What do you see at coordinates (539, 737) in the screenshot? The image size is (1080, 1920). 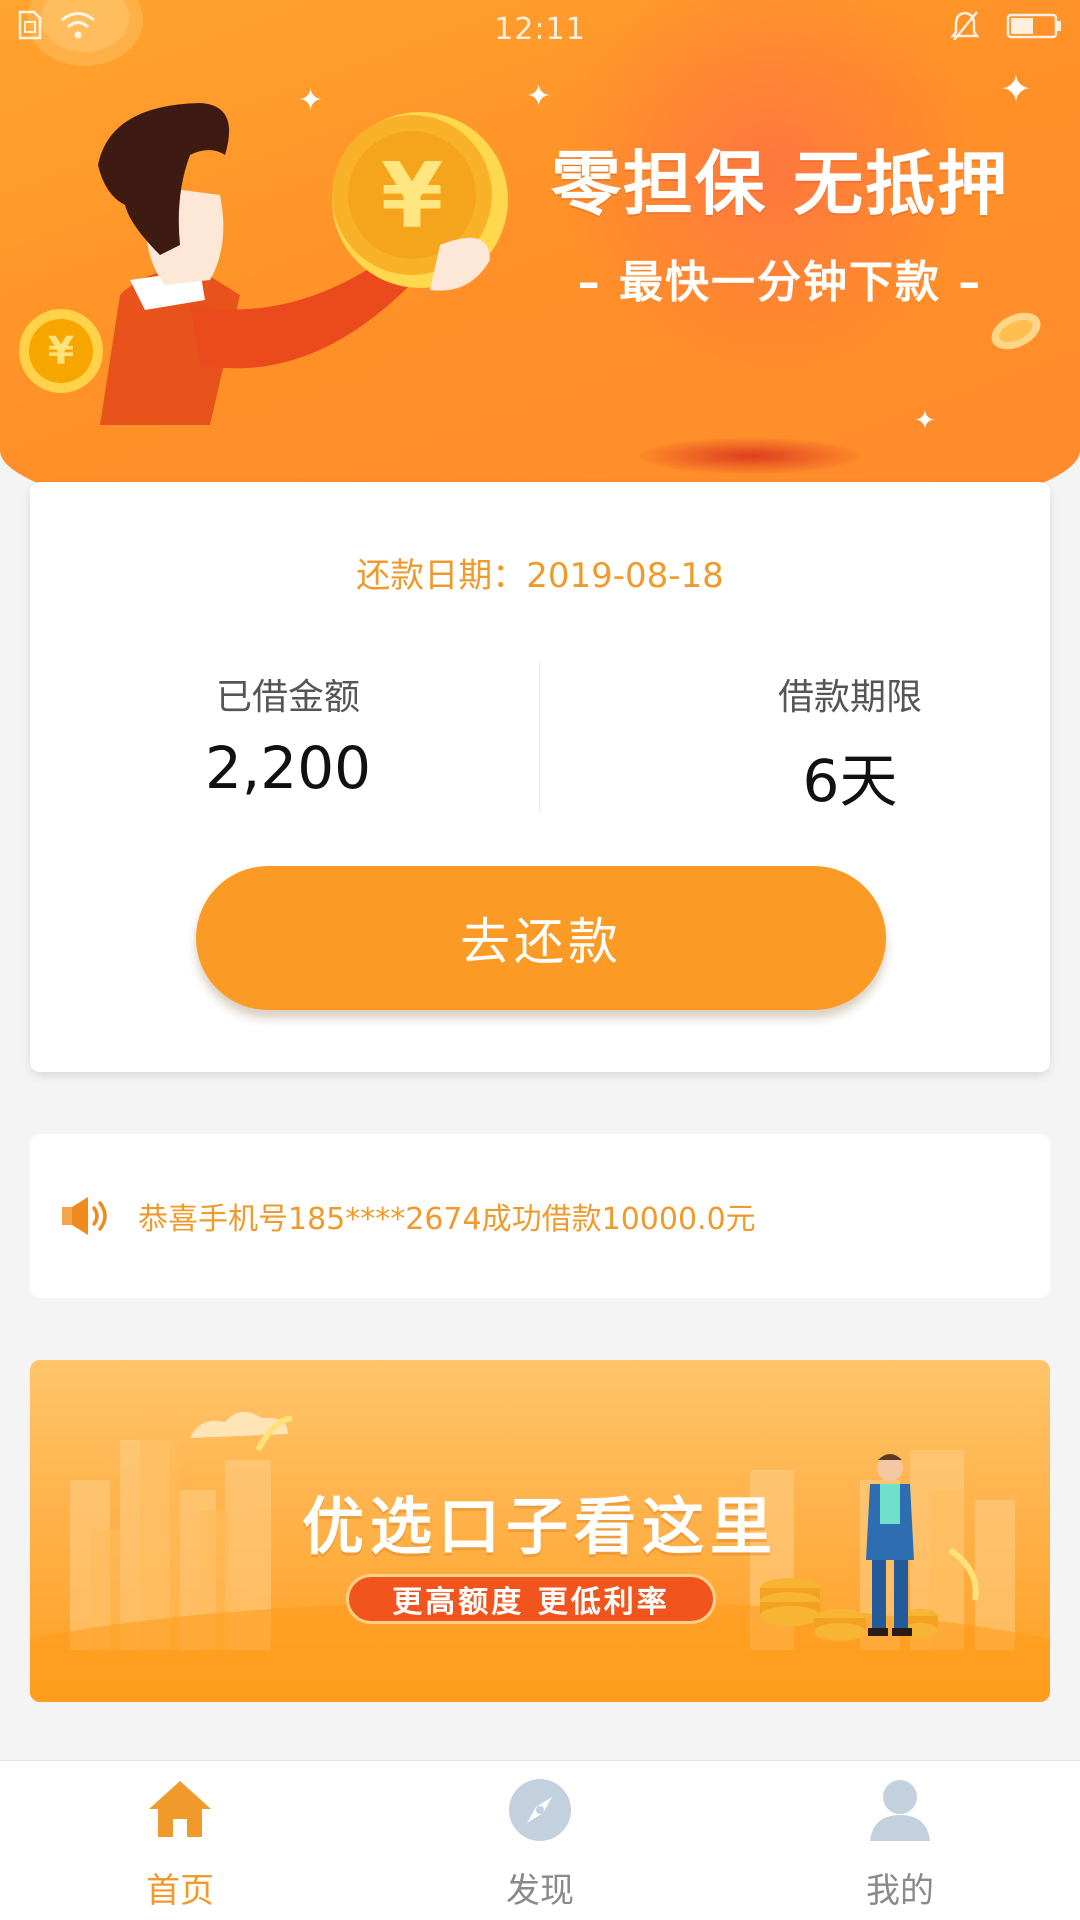 I see `stat-divider` at bounding box center [539, 737].